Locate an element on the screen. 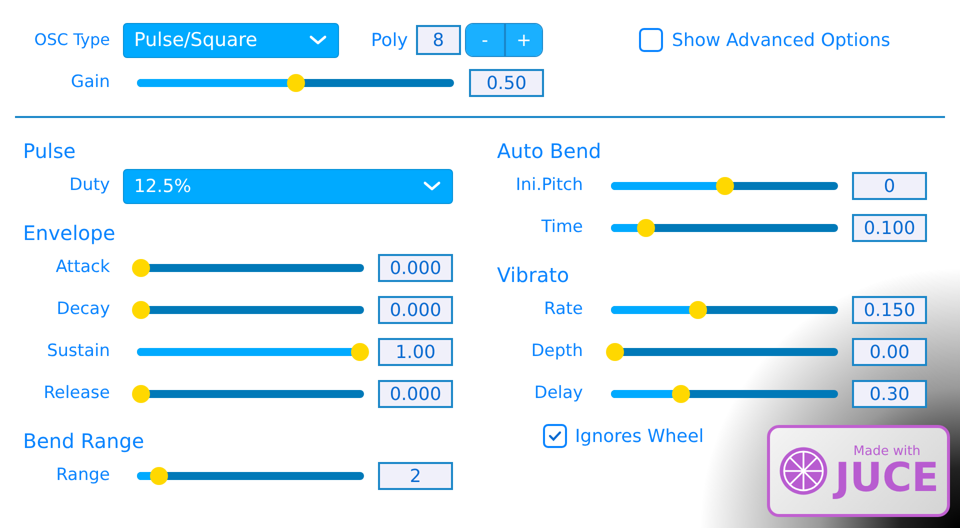 This screenshot has height=528, width=960. control-label: Time is located at coordinates (561, 228).